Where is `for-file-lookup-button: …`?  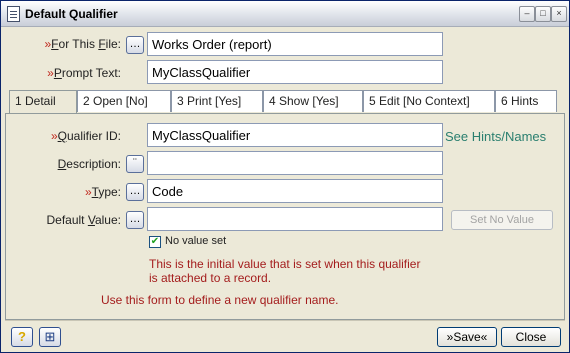
for-file-lookup-button: … is located at coordinates (135, 45).